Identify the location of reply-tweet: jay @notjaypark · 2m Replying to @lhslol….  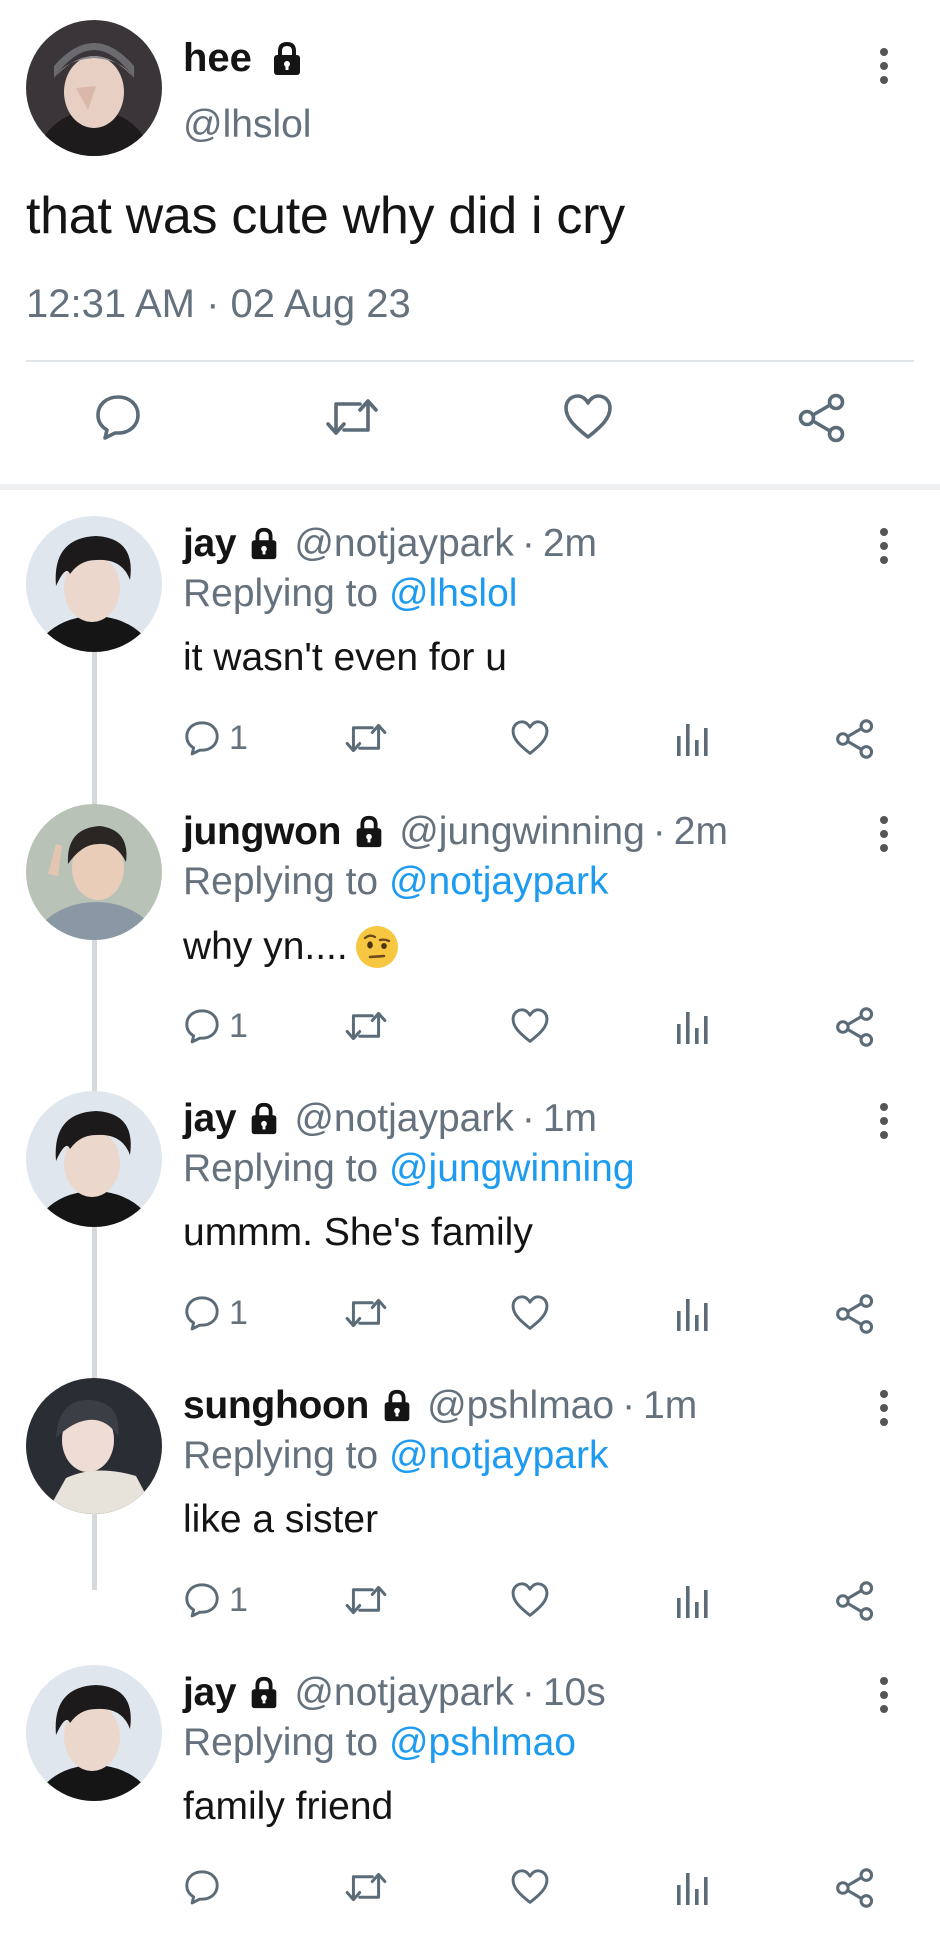
(470, 640).